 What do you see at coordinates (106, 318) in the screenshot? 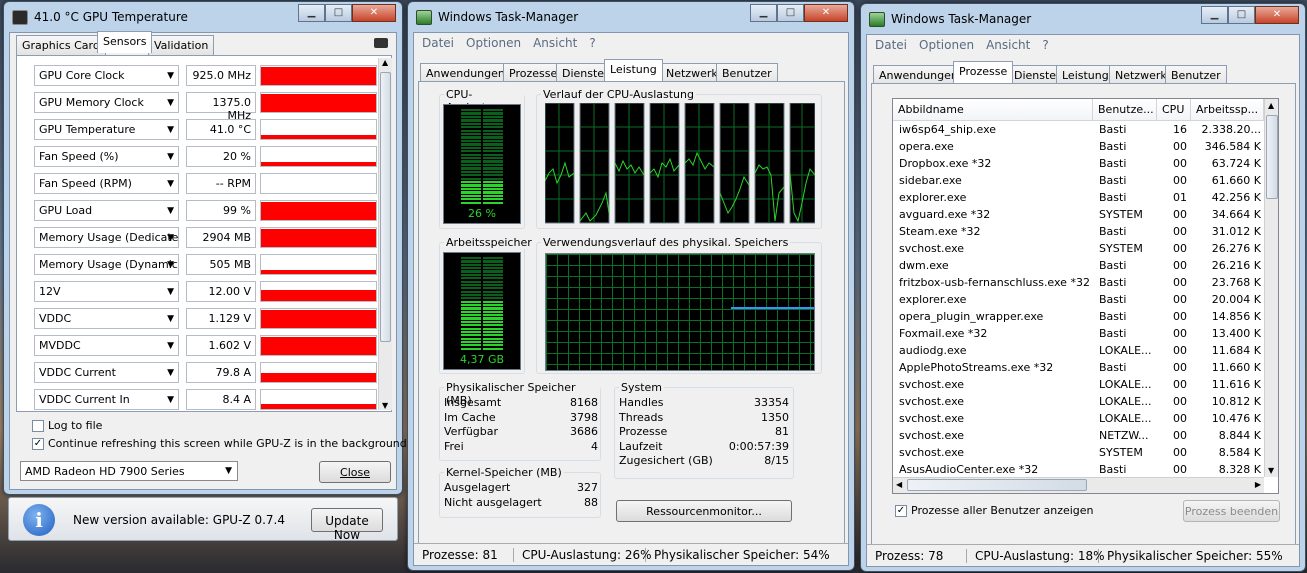
I see `sensor-name-select: VDDC ▼` at bounding box center [106, 318].